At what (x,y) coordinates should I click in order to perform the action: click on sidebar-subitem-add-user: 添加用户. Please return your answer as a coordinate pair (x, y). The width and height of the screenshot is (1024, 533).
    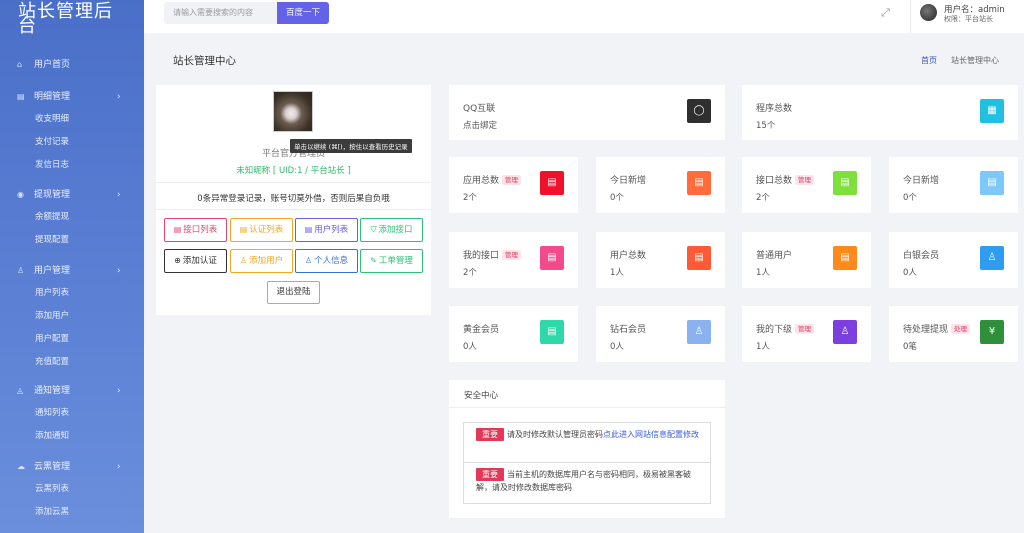
    Looking at the image, I should click on (72, 316).